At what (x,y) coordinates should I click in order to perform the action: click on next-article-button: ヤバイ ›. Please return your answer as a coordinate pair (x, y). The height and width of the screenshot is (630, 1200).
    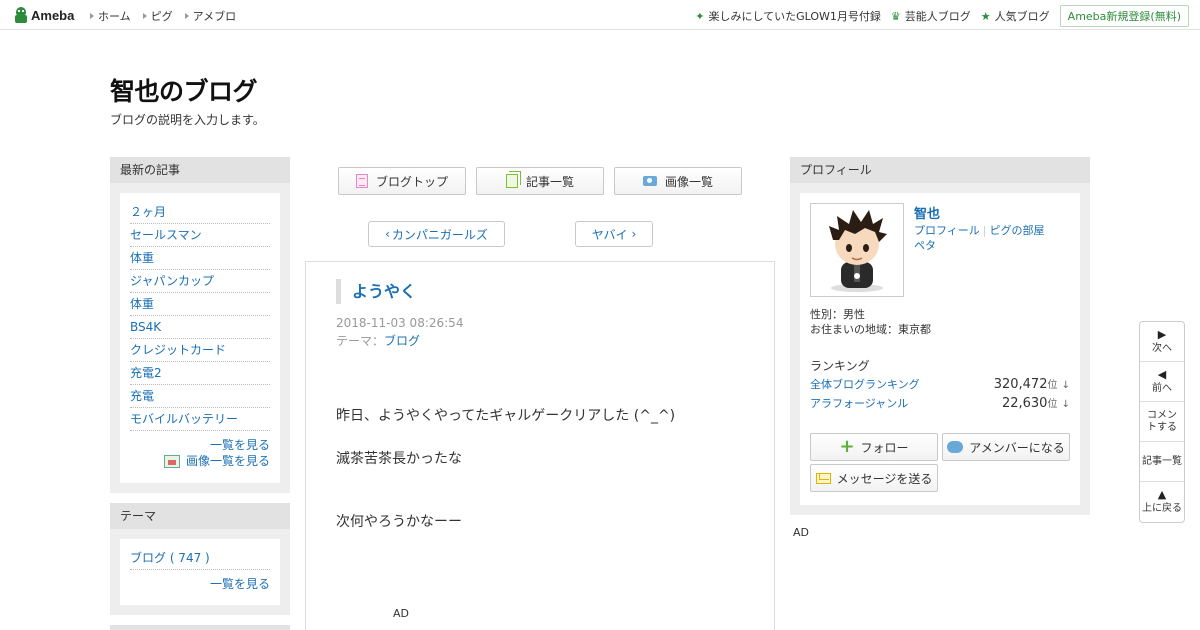
    Looking at the image, I should click on (614, 234).